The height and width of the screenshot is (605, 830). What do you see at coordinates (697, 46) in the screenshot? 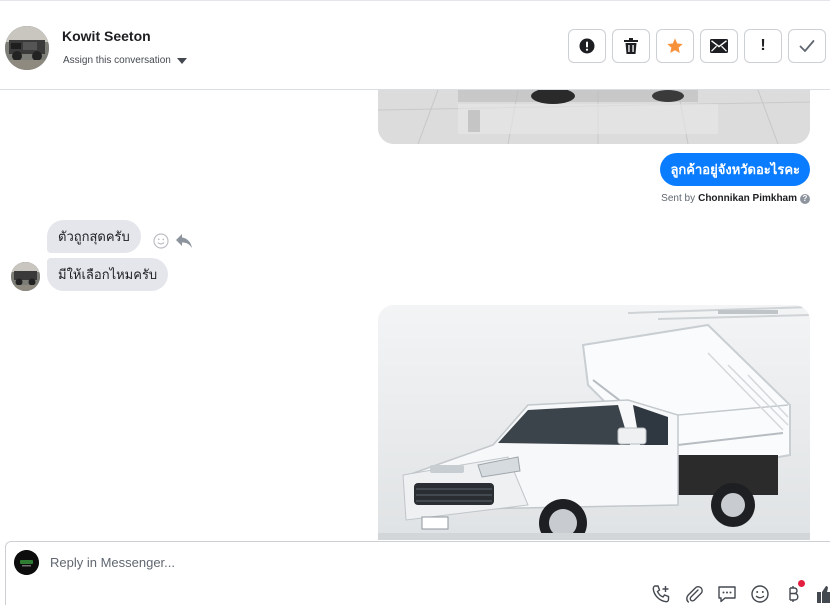
I see `conversation-actions: !` at bounding box center [697, 46].